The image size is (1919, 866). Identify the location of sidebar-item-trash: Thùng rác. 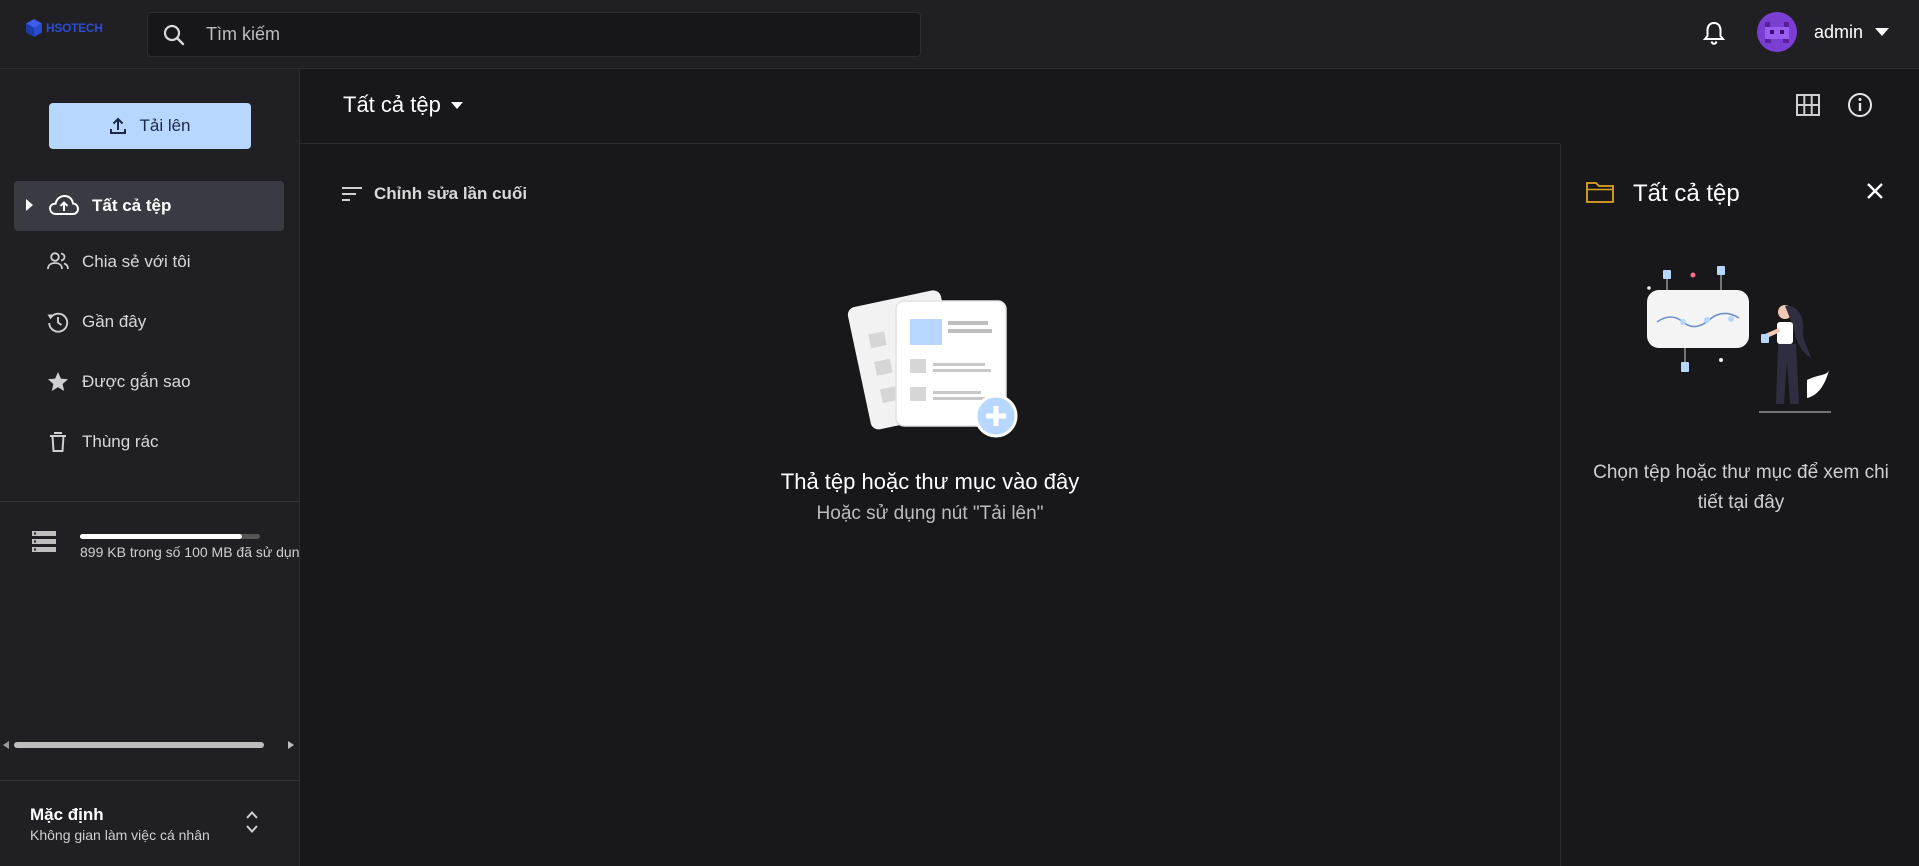
(149, 442).